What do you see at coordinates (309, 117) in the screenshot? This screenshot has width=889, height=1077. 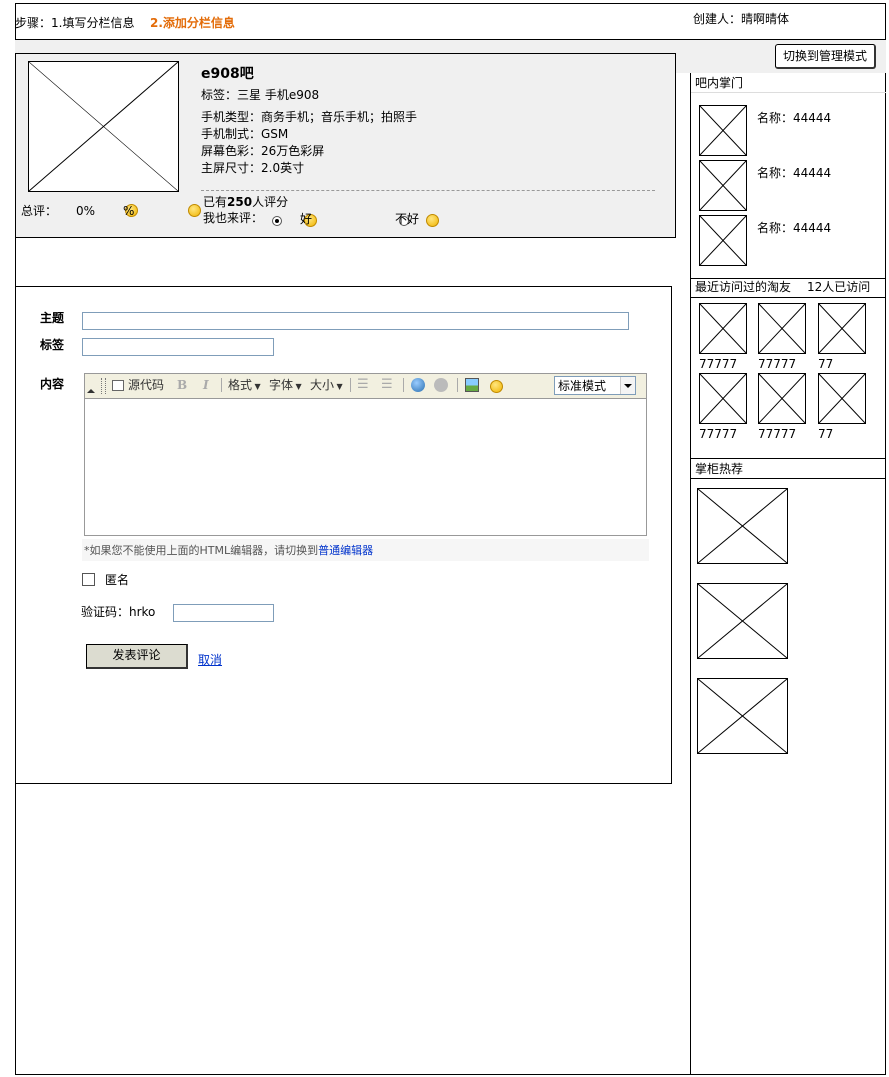 I see `phone-type-line: 手机类型：商务手机；音乐手机；拍照手` at bounding box center [309, 117].